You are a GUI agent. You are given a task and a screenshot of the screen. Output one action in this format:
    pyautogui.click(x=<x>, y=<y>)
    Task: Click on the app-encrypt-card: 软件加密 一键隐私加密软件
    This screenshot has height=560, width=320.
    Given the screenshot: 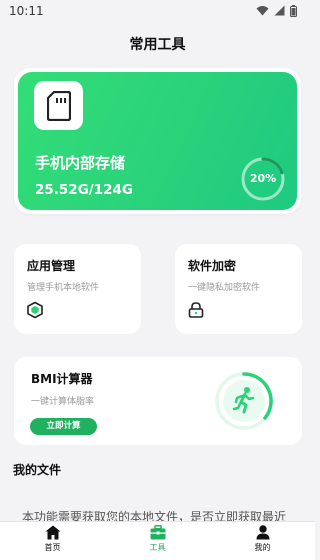 What is the action you would take?
    pyautogui.click(x=238, y=289)
    